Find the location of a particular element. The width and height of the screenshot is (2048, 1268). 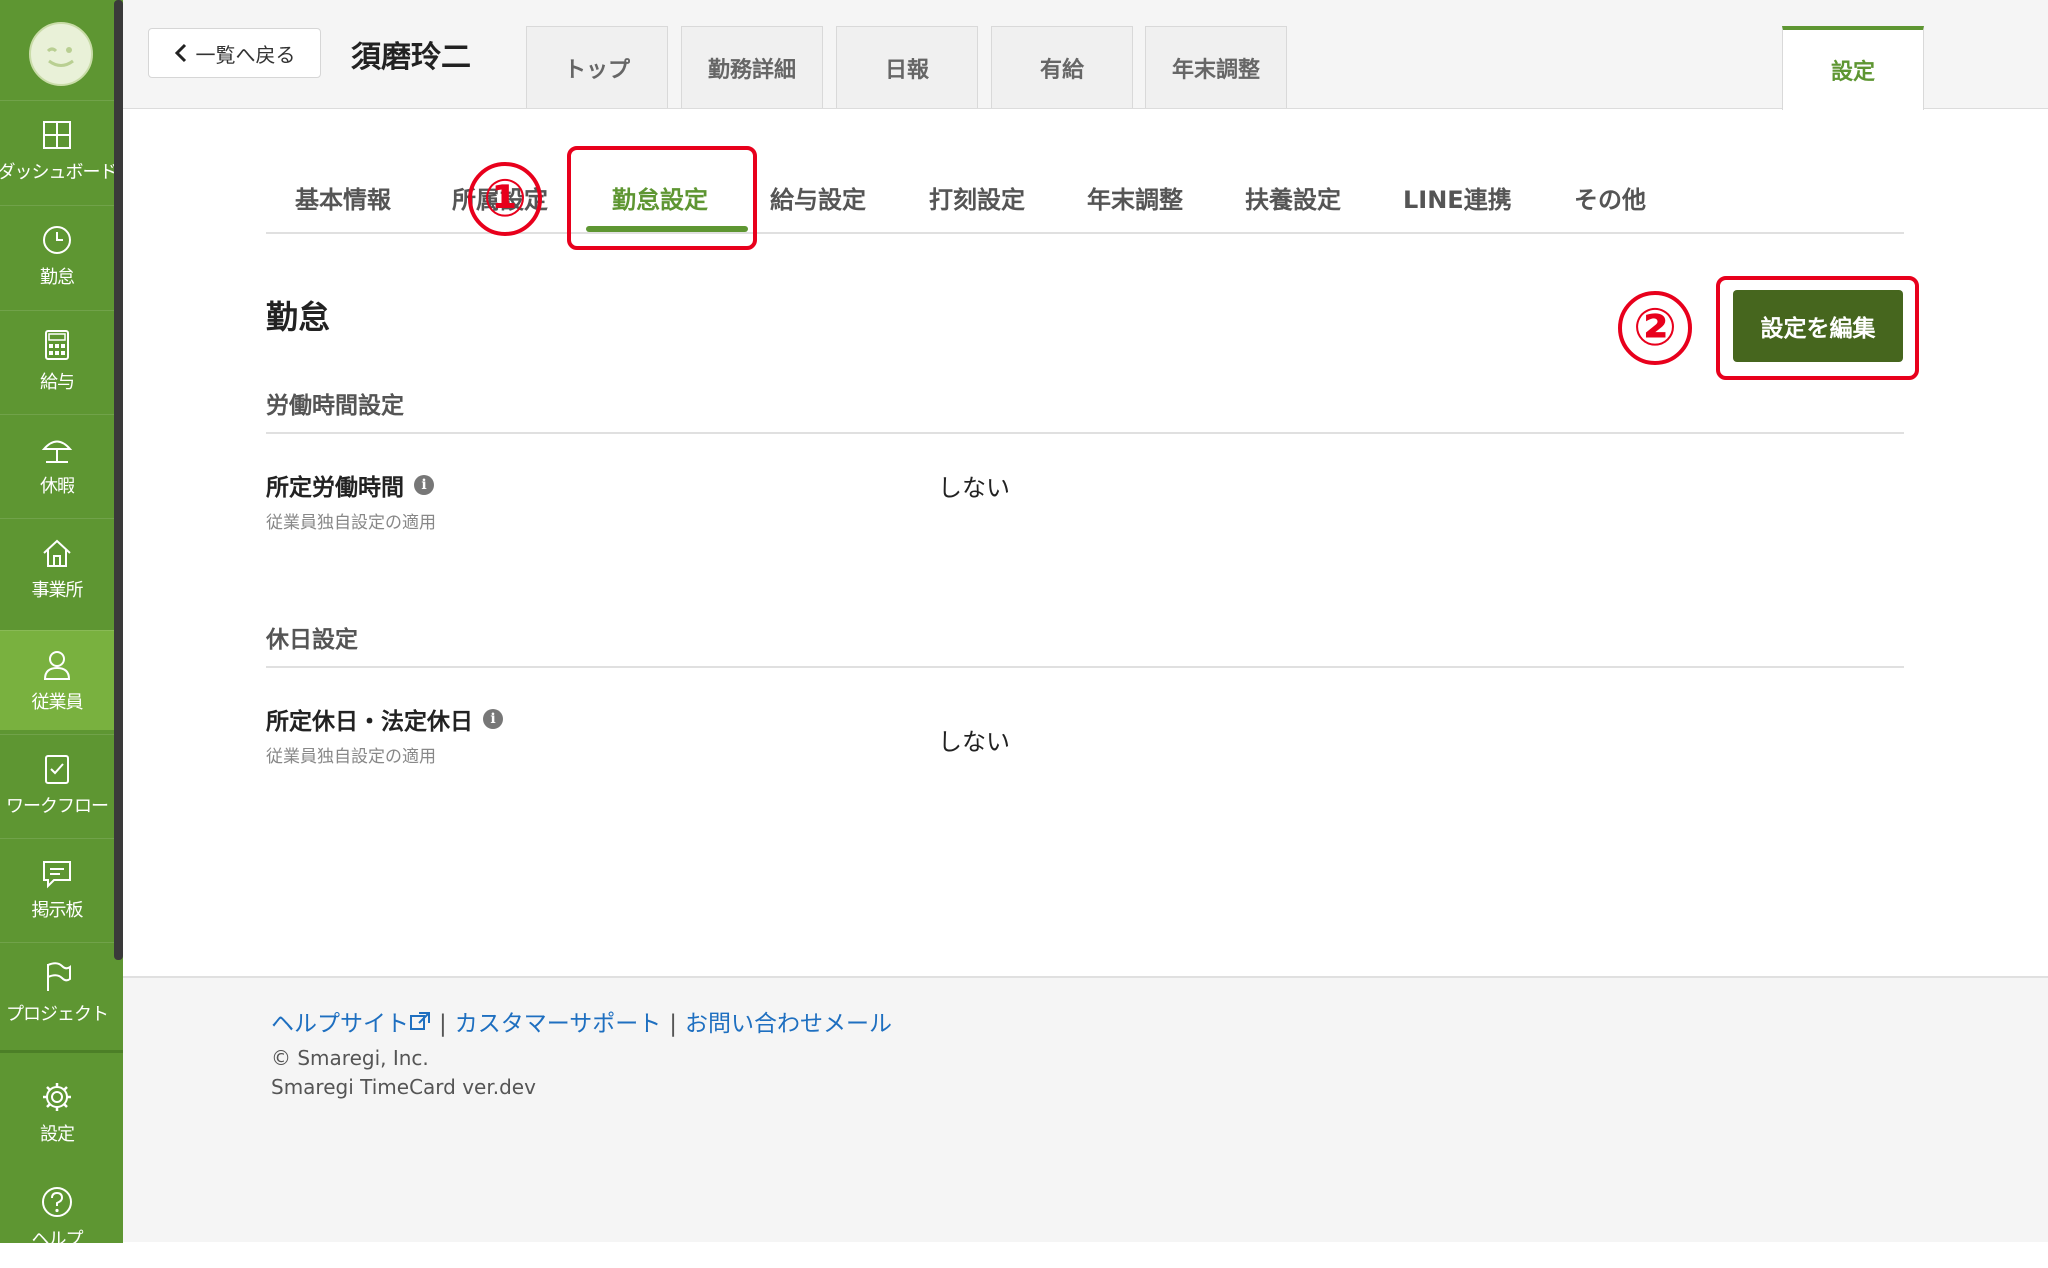

subtab-year-end: 年末調整 is located at coordinates (1135, 197).